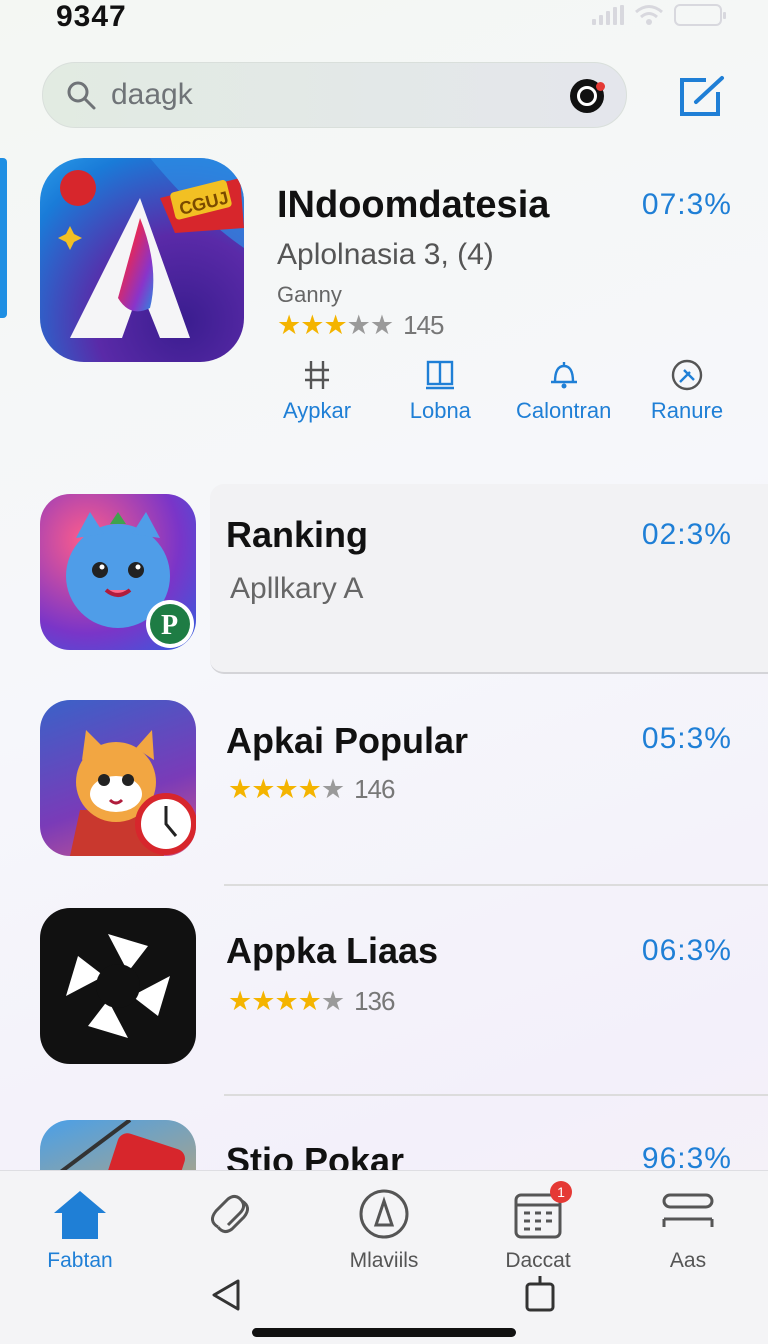 This screenshot has width=768, height=1344. I want to click on tab-aas: Aas, so click(688, 1231).